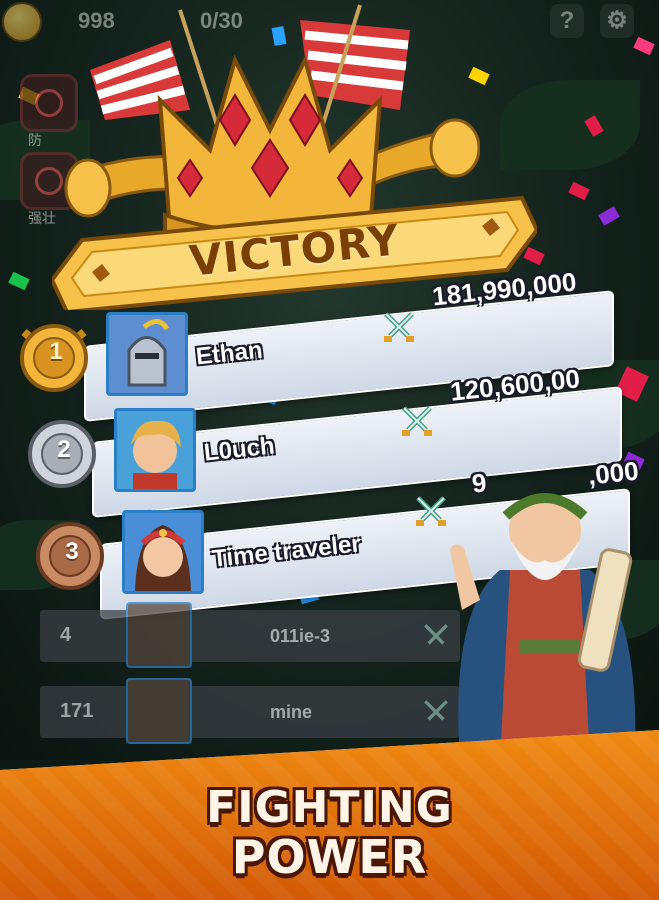  I want to click on footer-title-line1: FIGHTING, so click(329, 807).